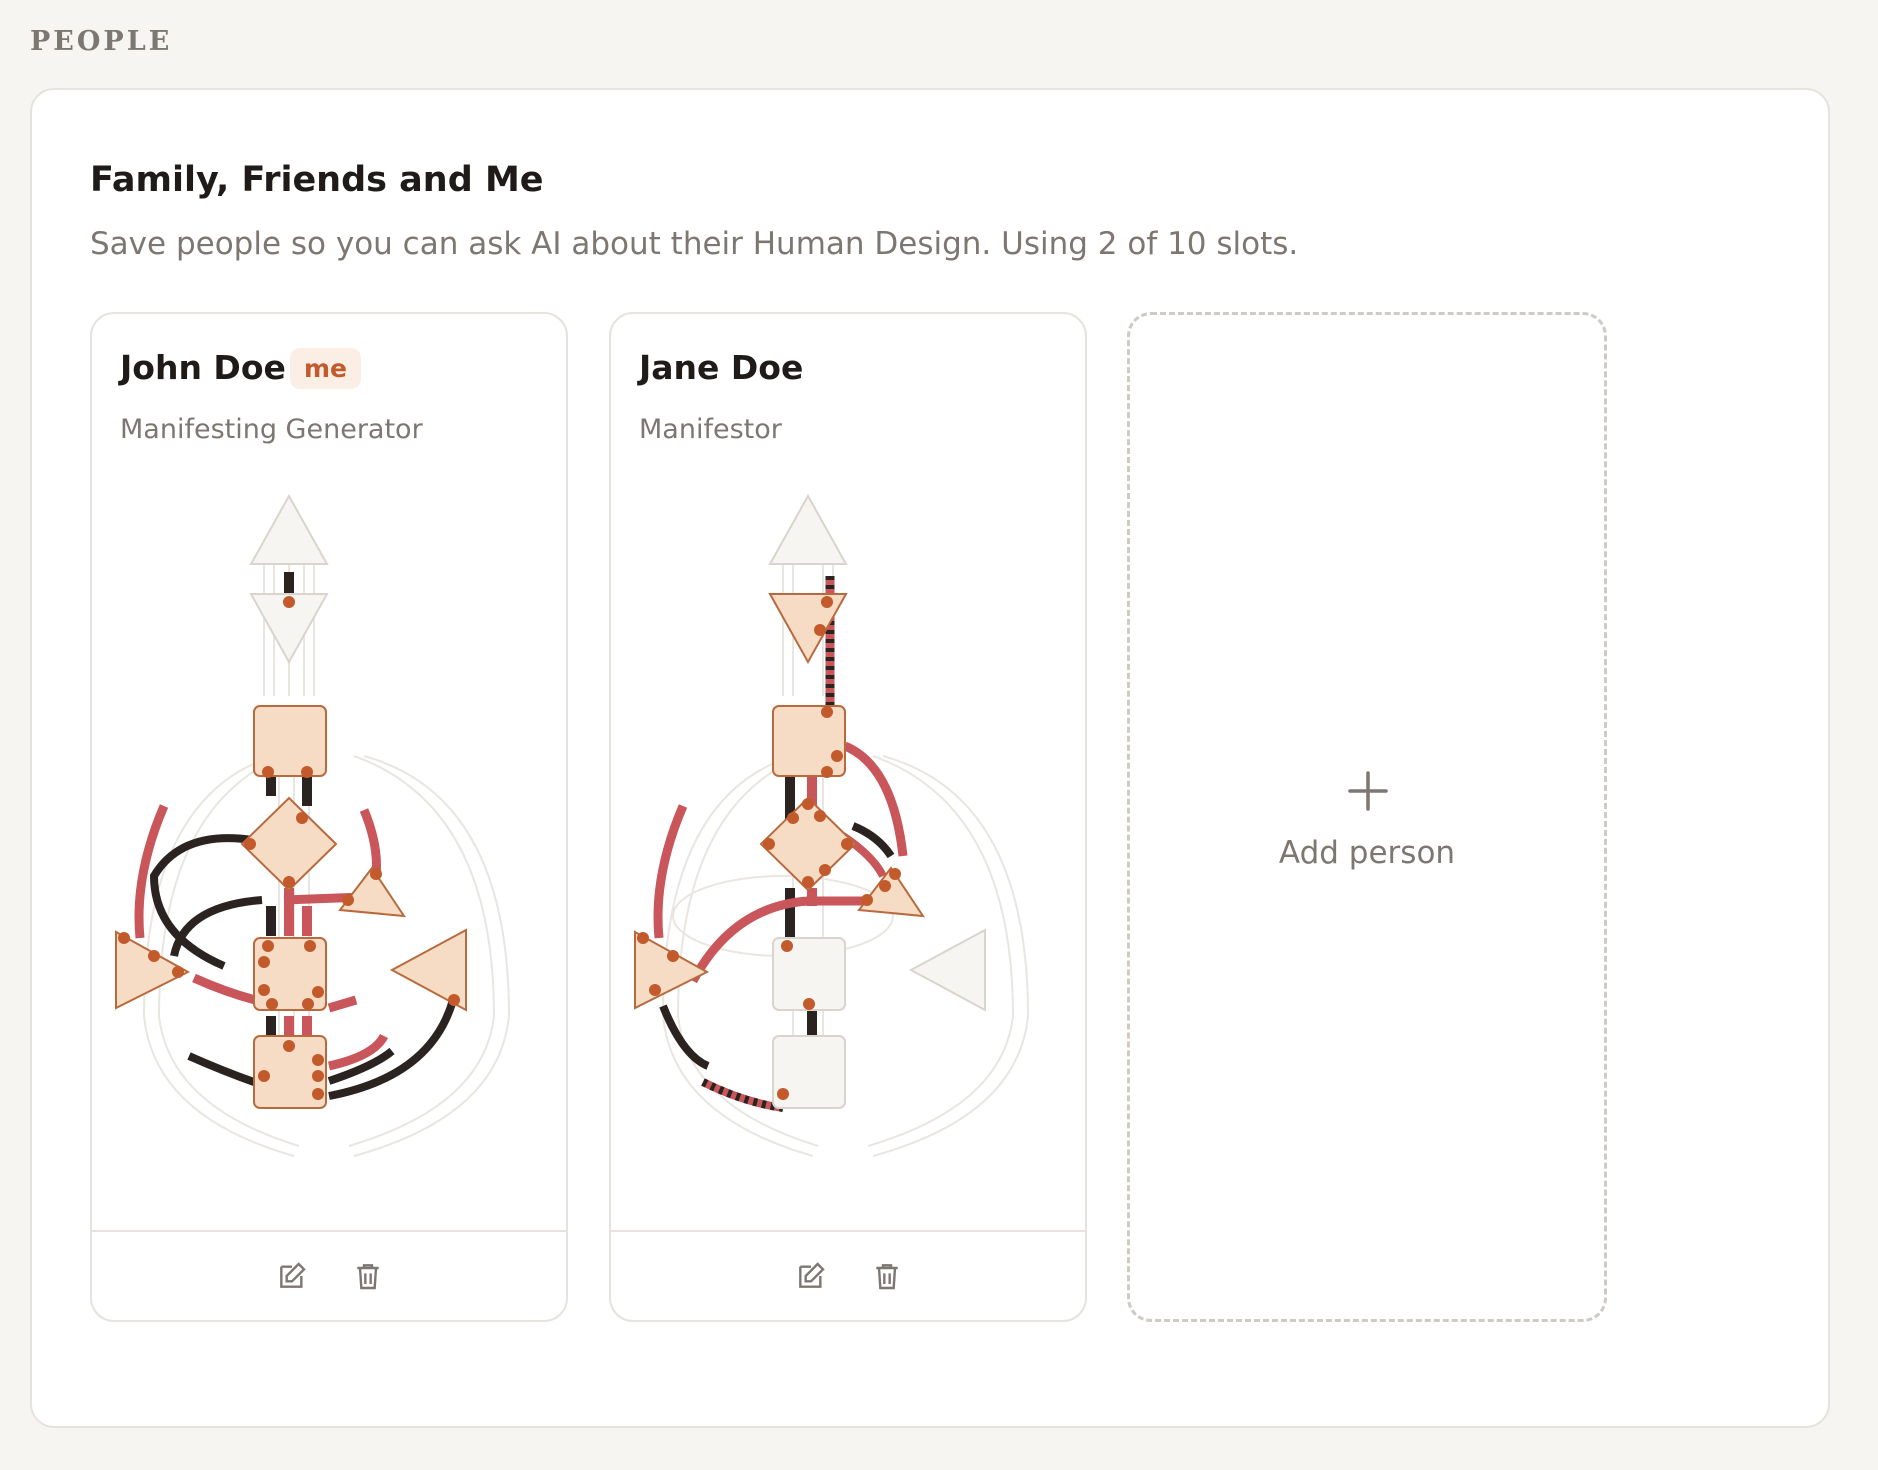  Describe the element at coordinates (1368, 791) in the screenshot. I see `plus-icon` at that location.